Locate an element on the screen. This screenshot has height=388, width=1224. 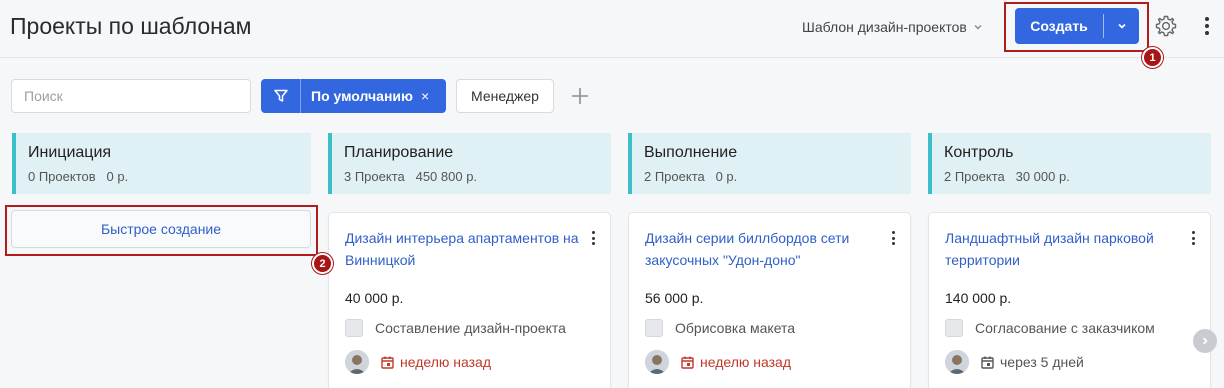
card-footer: через 5 дней is located at coordinates (1014, 362).